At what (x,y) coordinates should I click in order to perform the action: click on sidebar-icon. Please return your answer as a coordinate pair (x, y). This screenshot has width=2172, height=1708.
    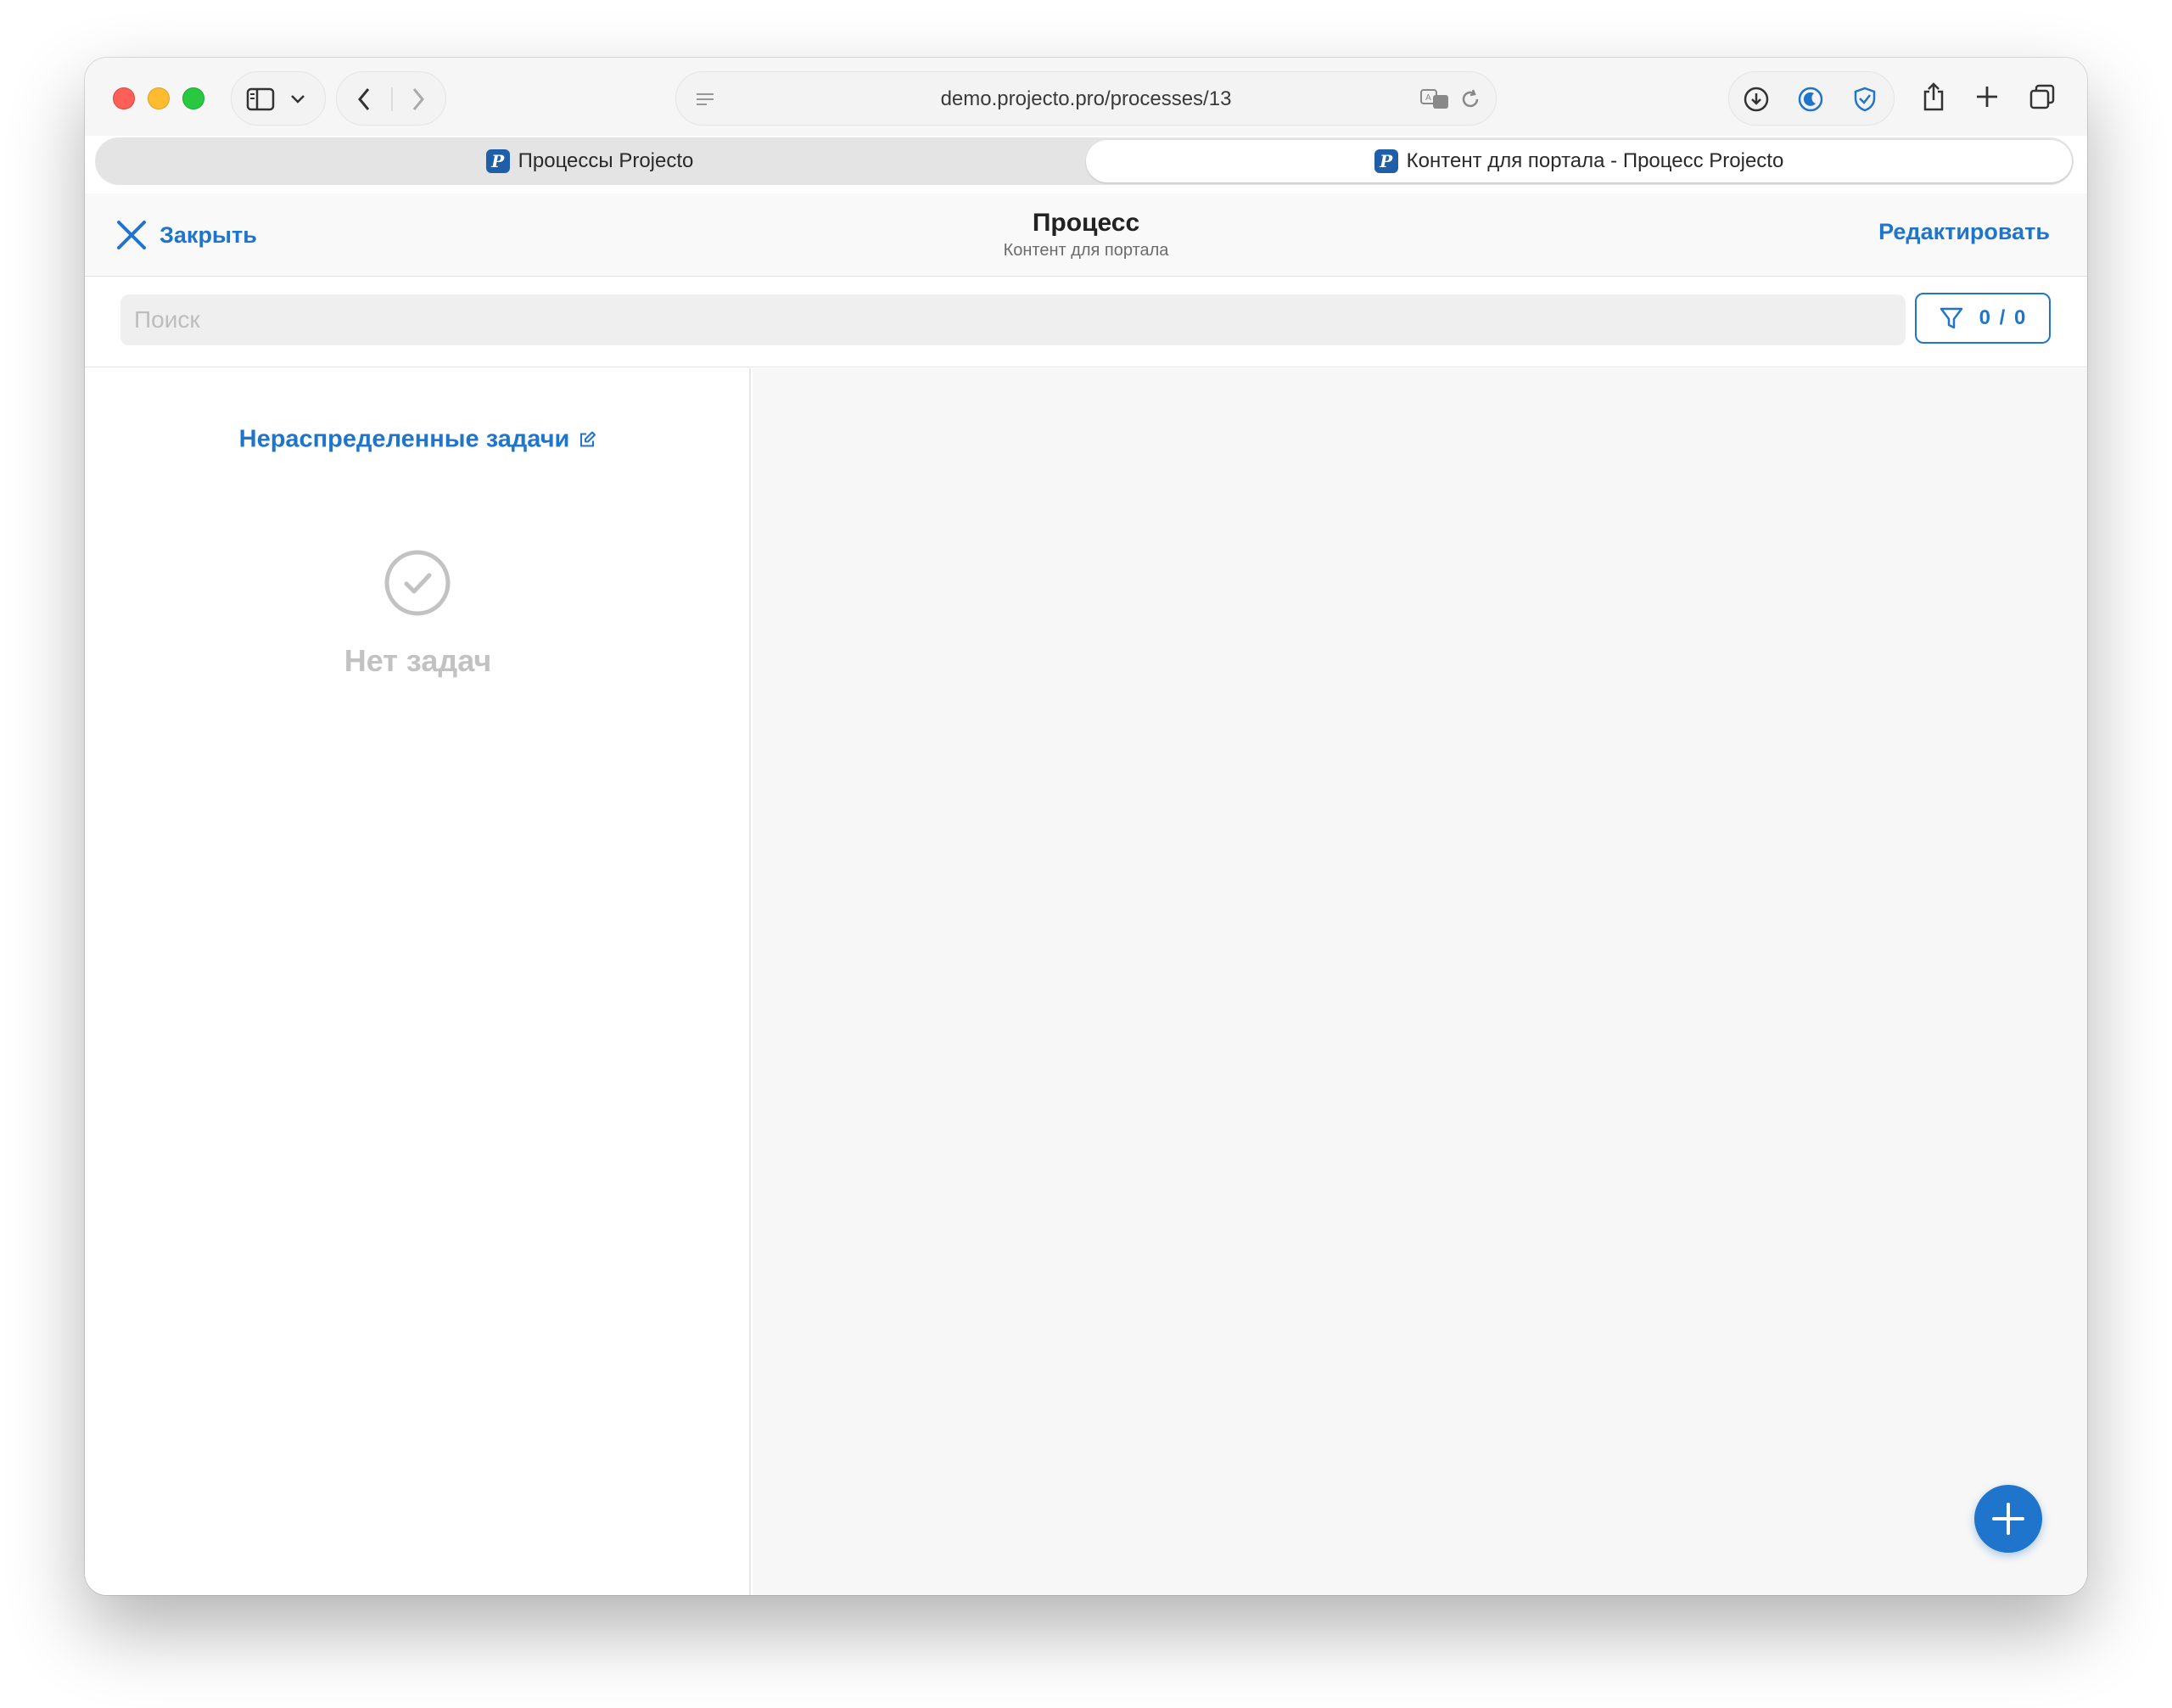
    Looking at the image, I should click on (260, 100).